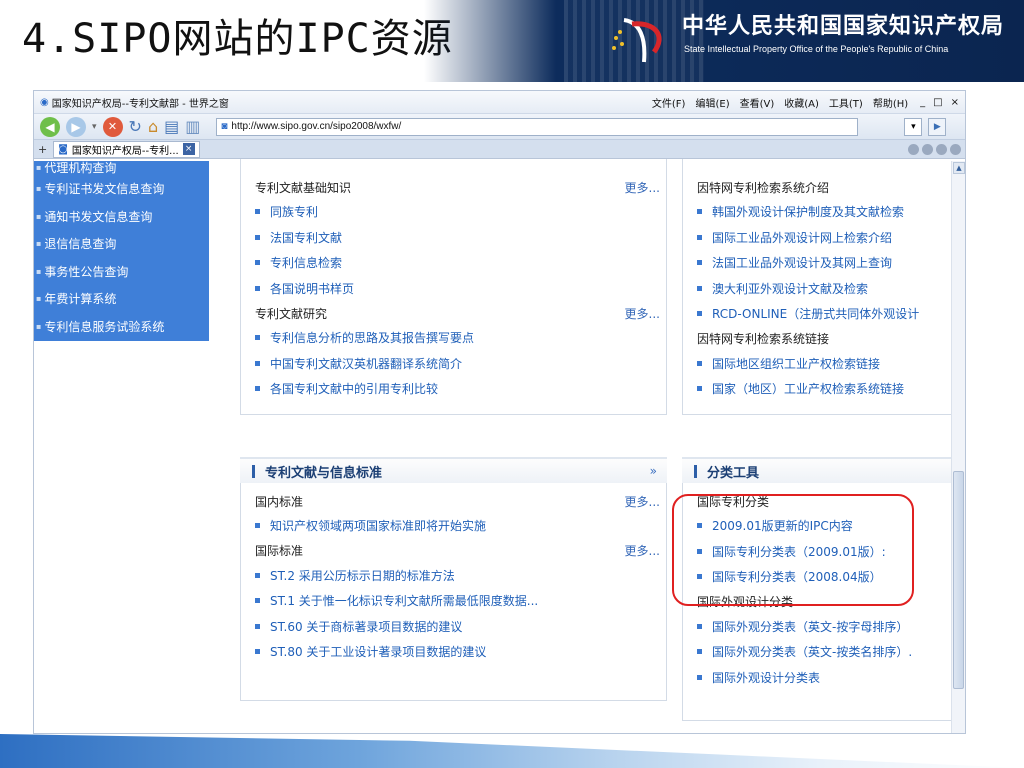 The image size is (1024, 768). What do you see at coordinates (121, 299) in the screenshot?
I see `sidebar-item-annual-fee: ▪ 年费计算系统` at bounding box center [121, 299].